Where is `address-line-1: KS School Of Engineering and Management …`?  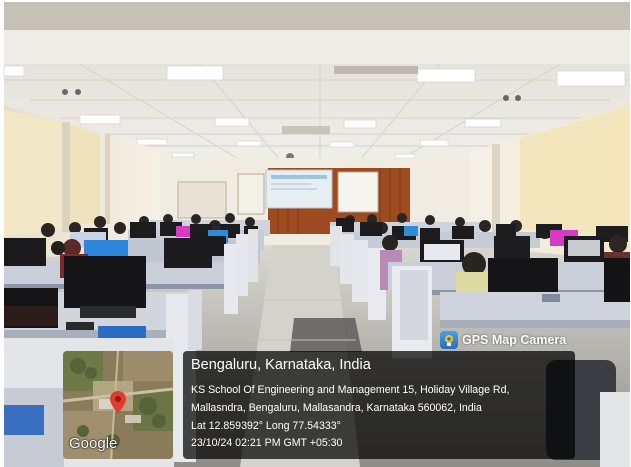
address-line-1: KS School Of Engineering and Management … is located at coordinates (350, 390).